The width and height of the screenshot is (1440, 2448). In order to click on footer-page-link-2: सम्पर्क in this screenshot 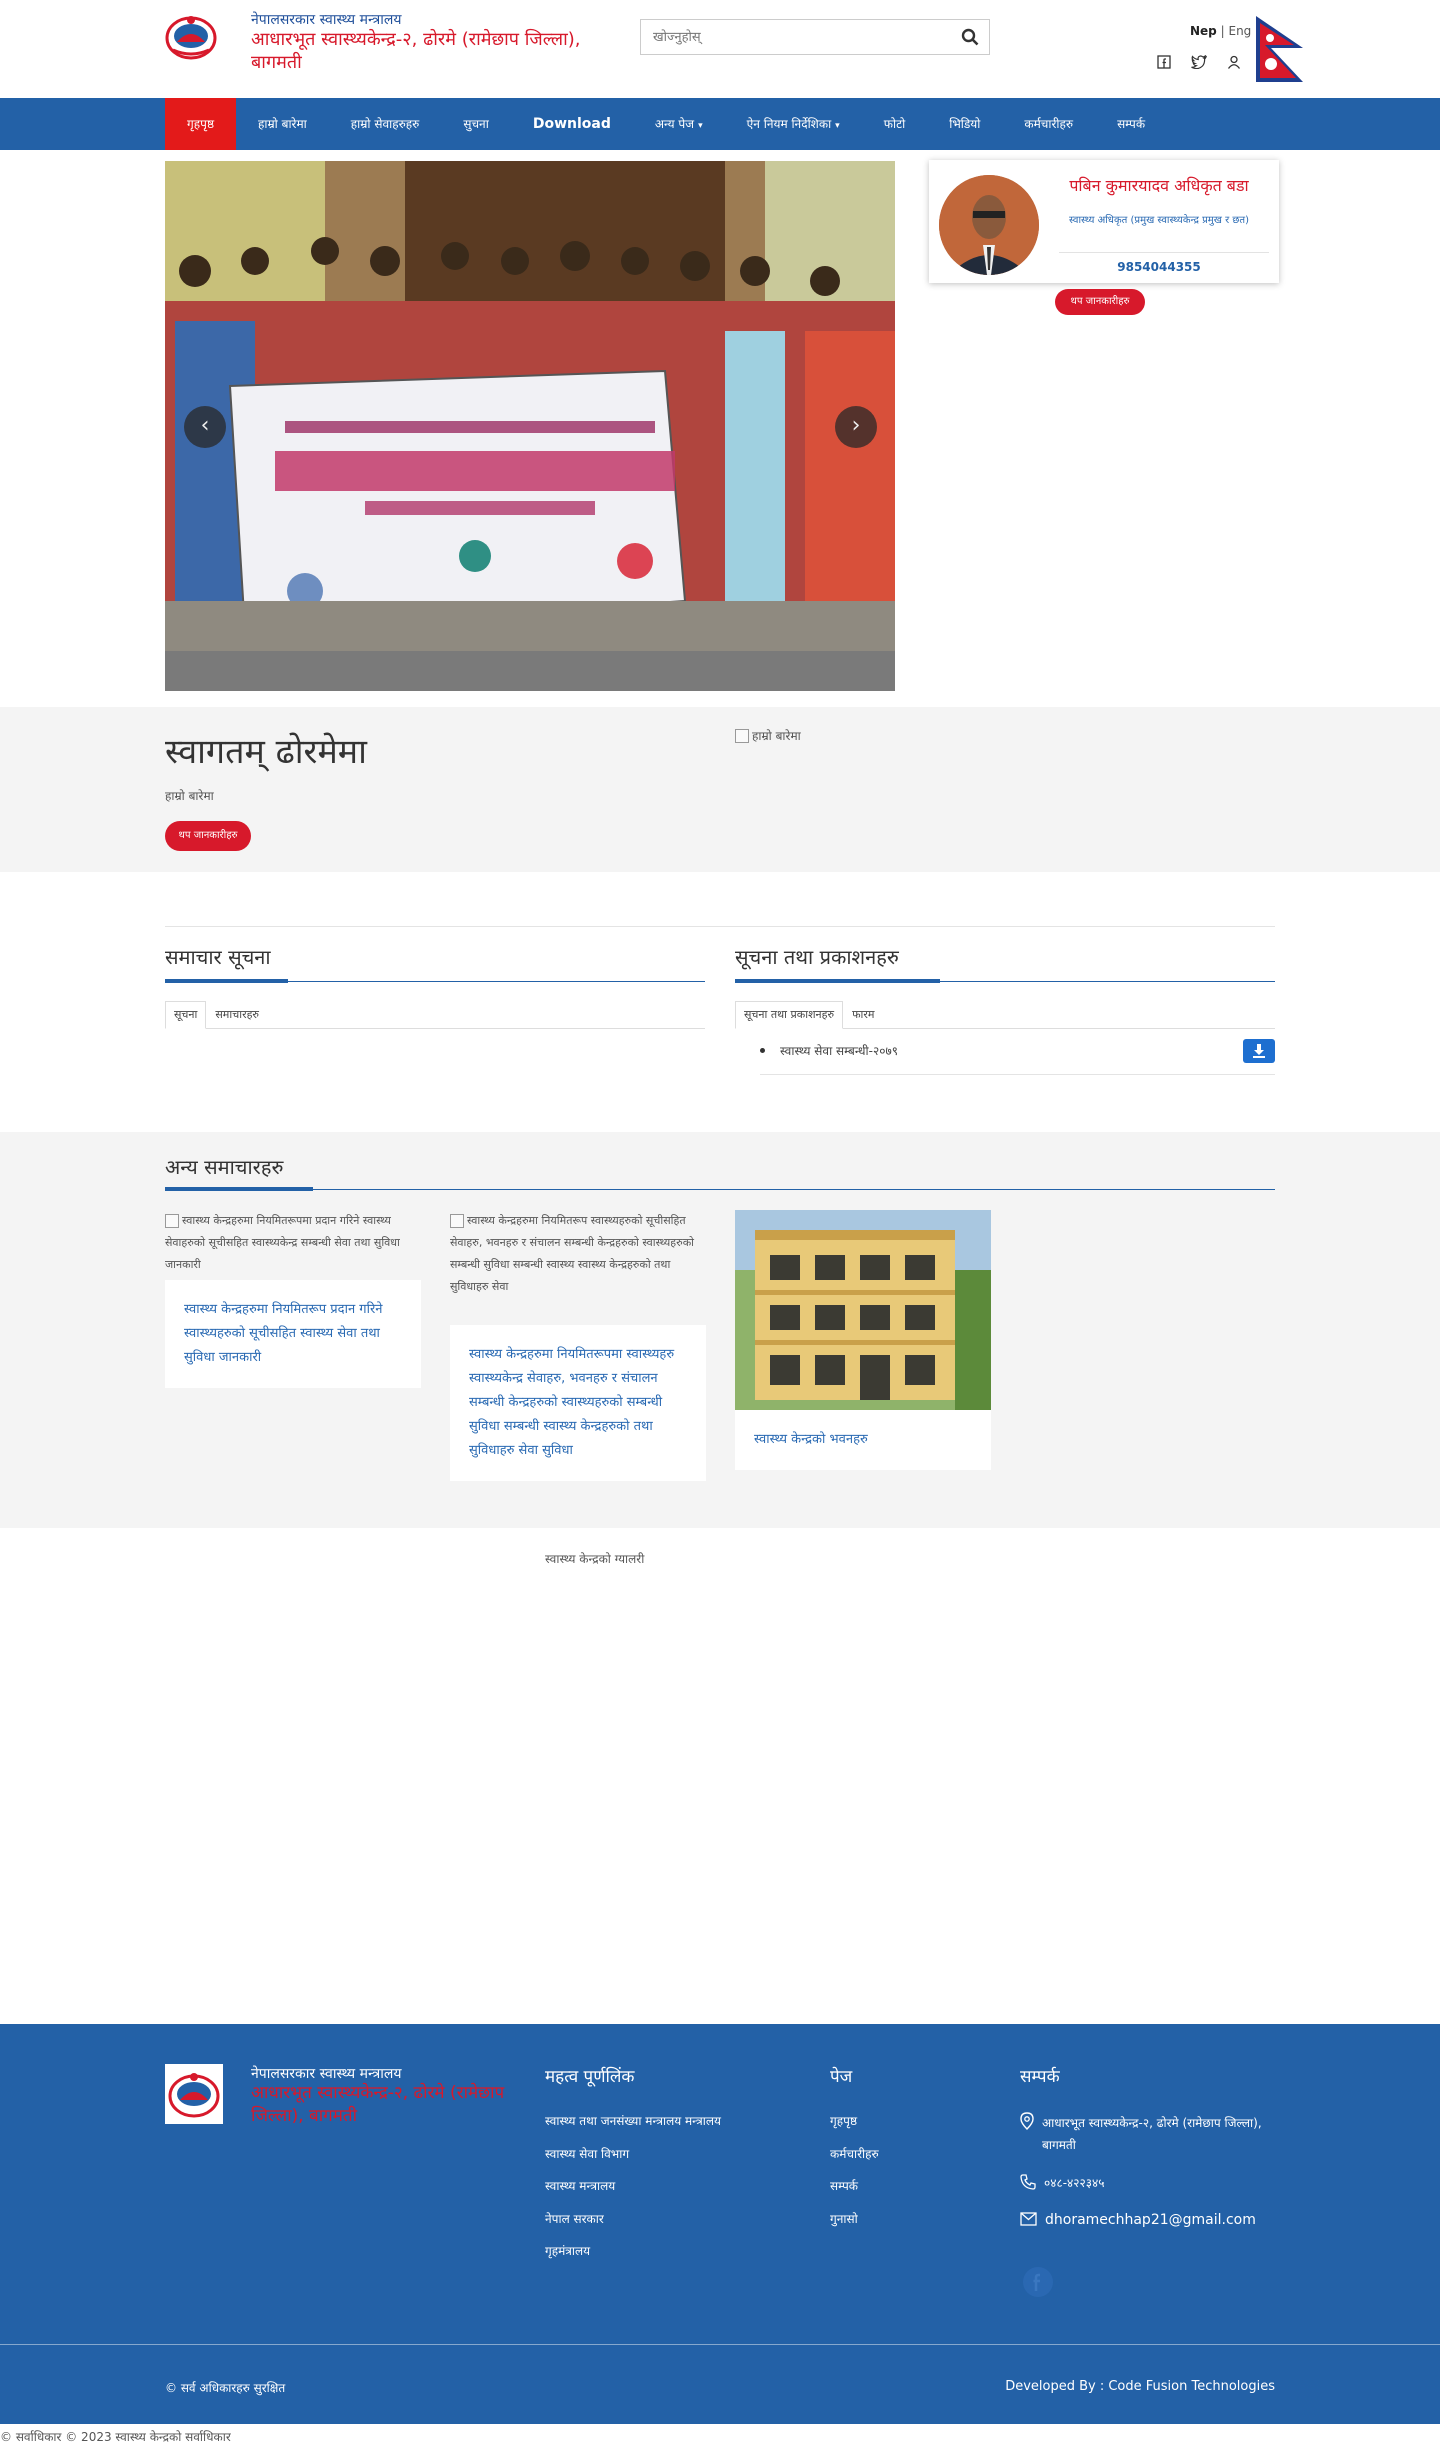, I will do `click(854, 2193)`.